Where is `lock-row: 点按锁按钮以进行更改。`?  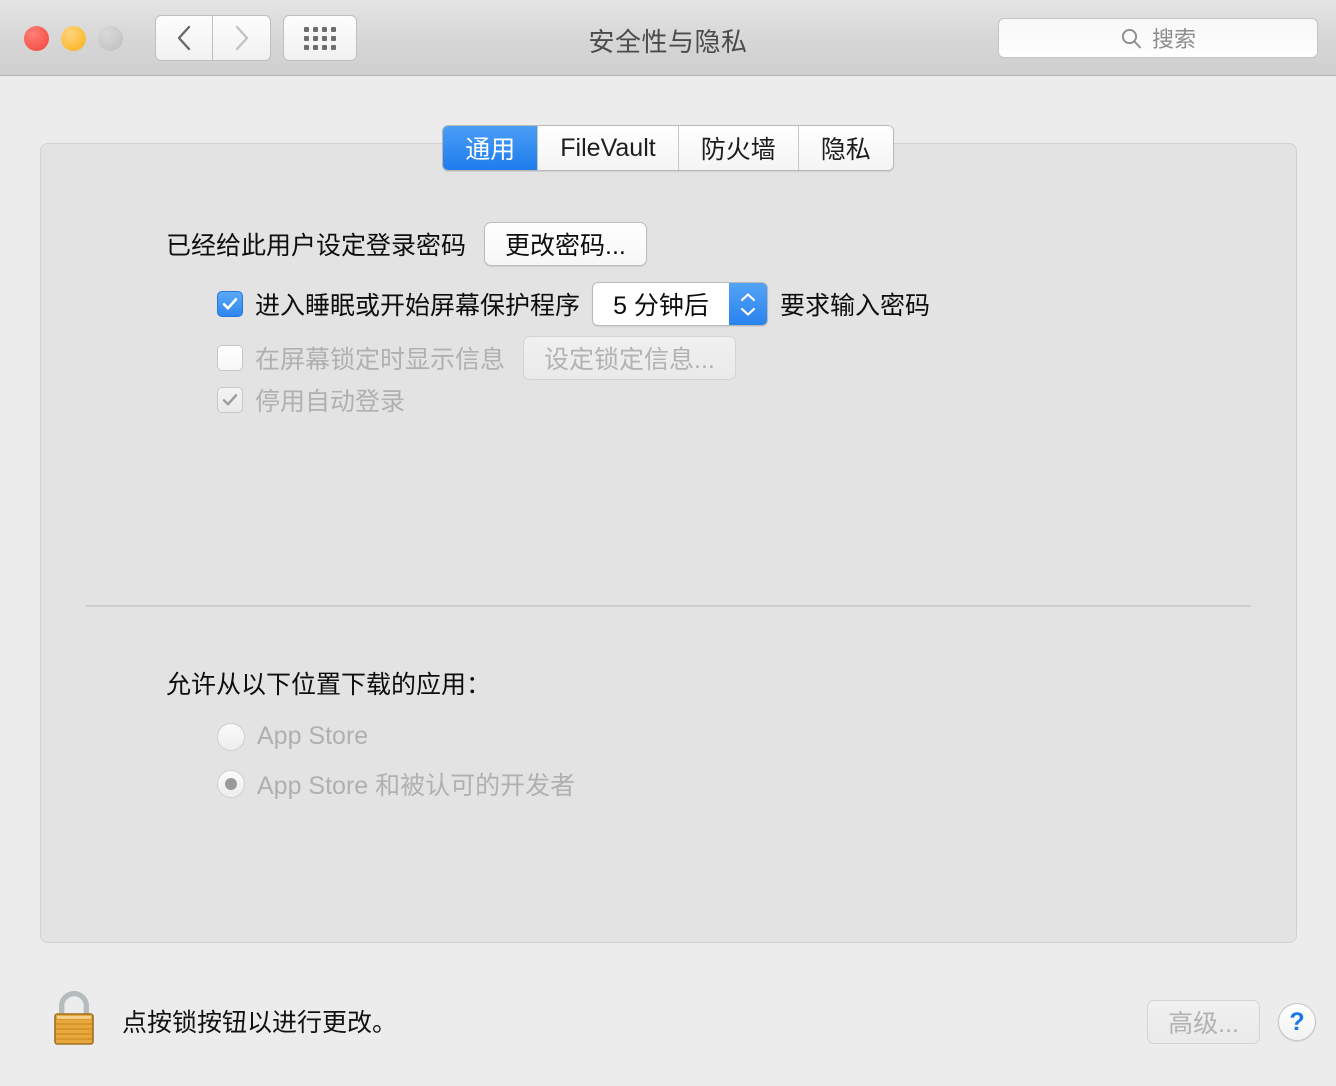
lock-row: 点按锁按钮以进行更改。 is located at coordinates (222, 1020).